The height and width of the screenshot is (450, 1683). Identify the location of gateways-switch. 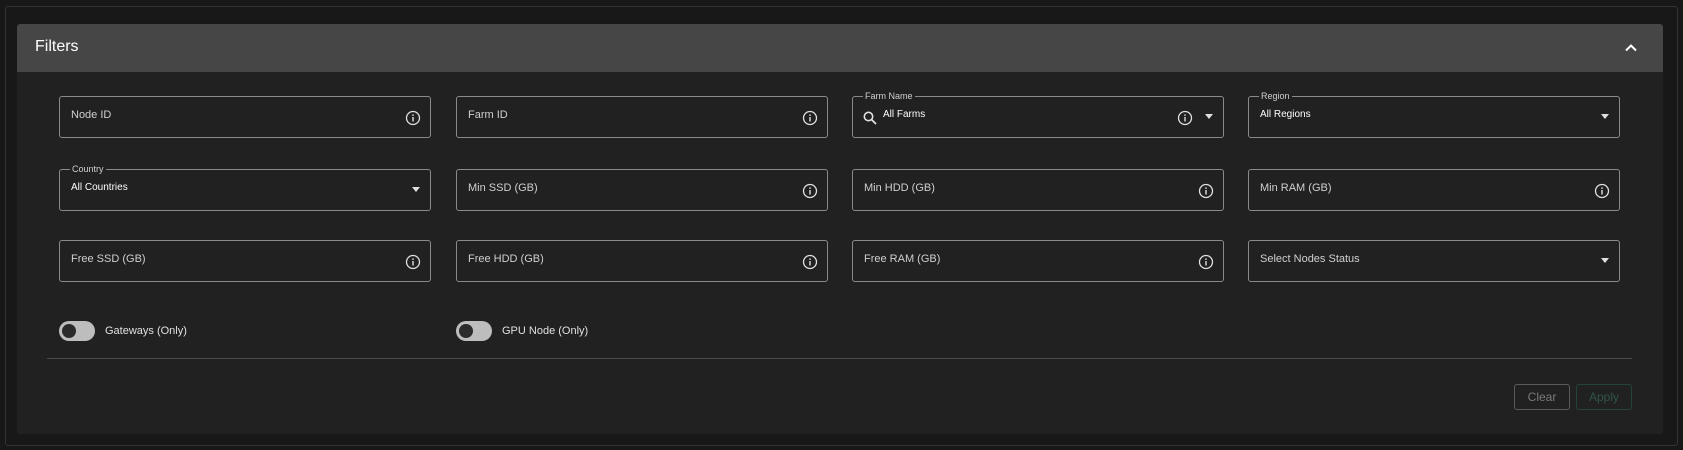
(77, 331).